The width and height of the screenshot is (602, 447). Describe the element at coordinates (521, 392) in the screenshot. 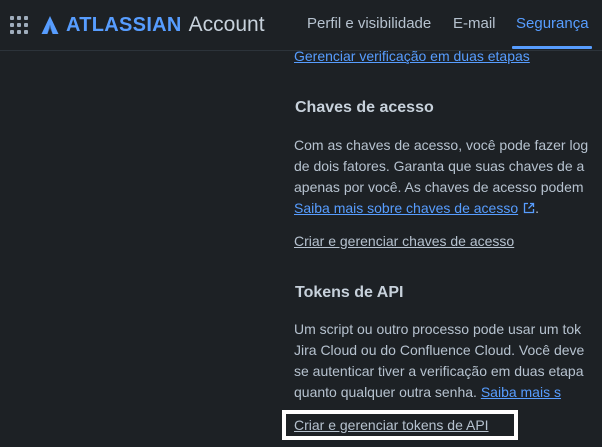

I see `api-tokens-learn-more-link: Saiba mais s` at that location.